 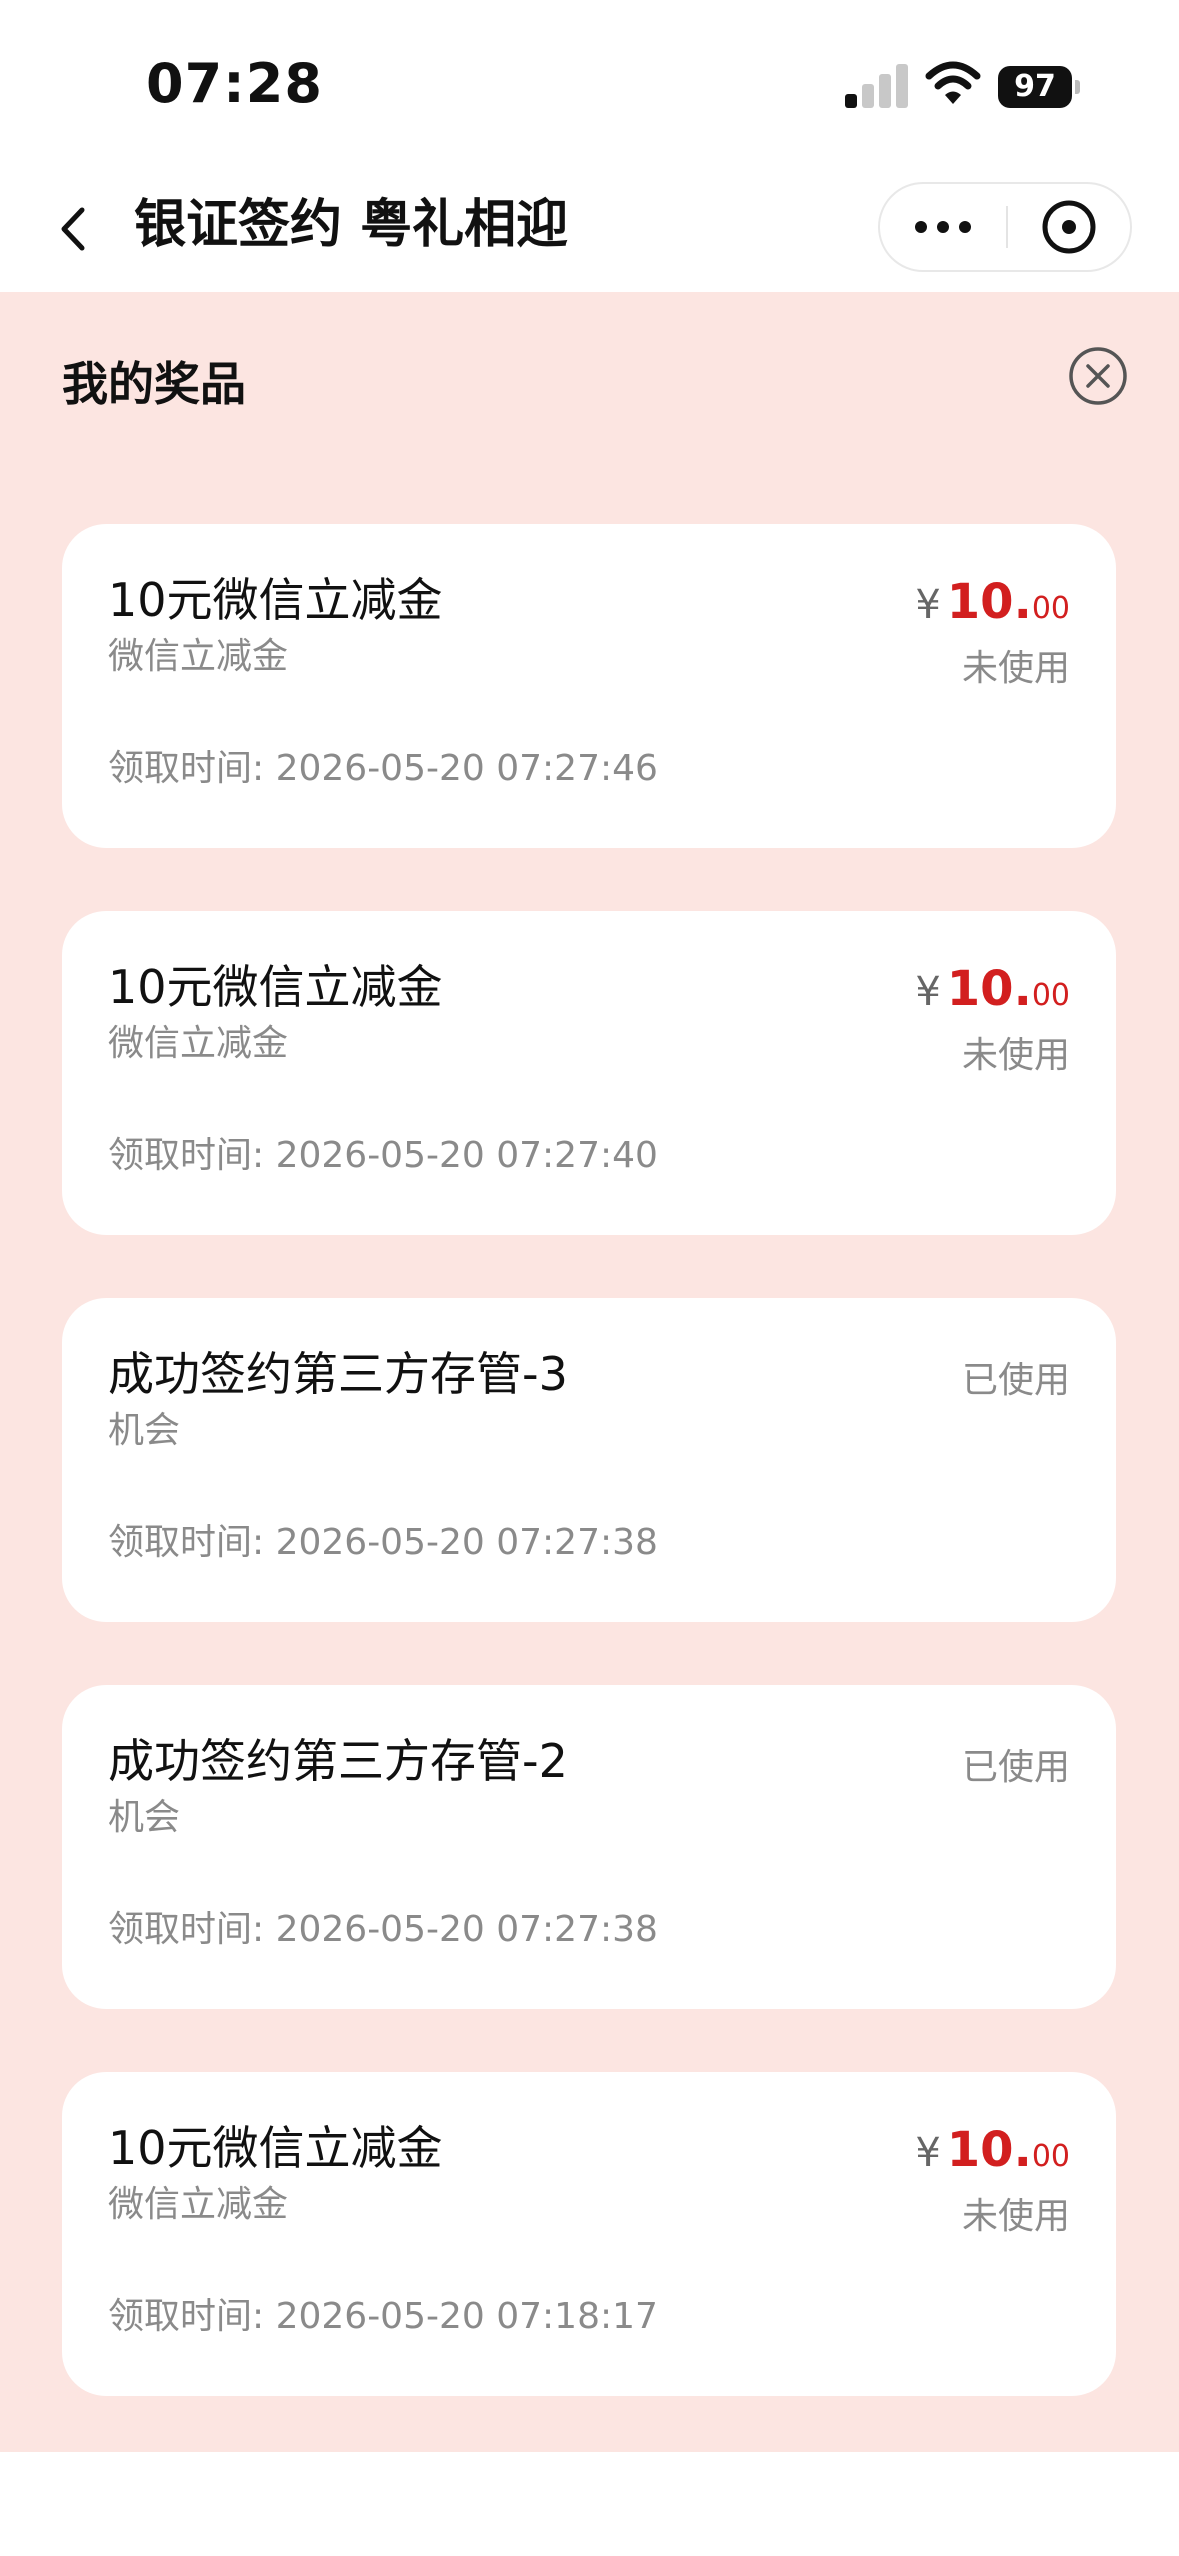 I want to click on page-title: 银证签约 粤礼相迎, so click(x=351, y=225).